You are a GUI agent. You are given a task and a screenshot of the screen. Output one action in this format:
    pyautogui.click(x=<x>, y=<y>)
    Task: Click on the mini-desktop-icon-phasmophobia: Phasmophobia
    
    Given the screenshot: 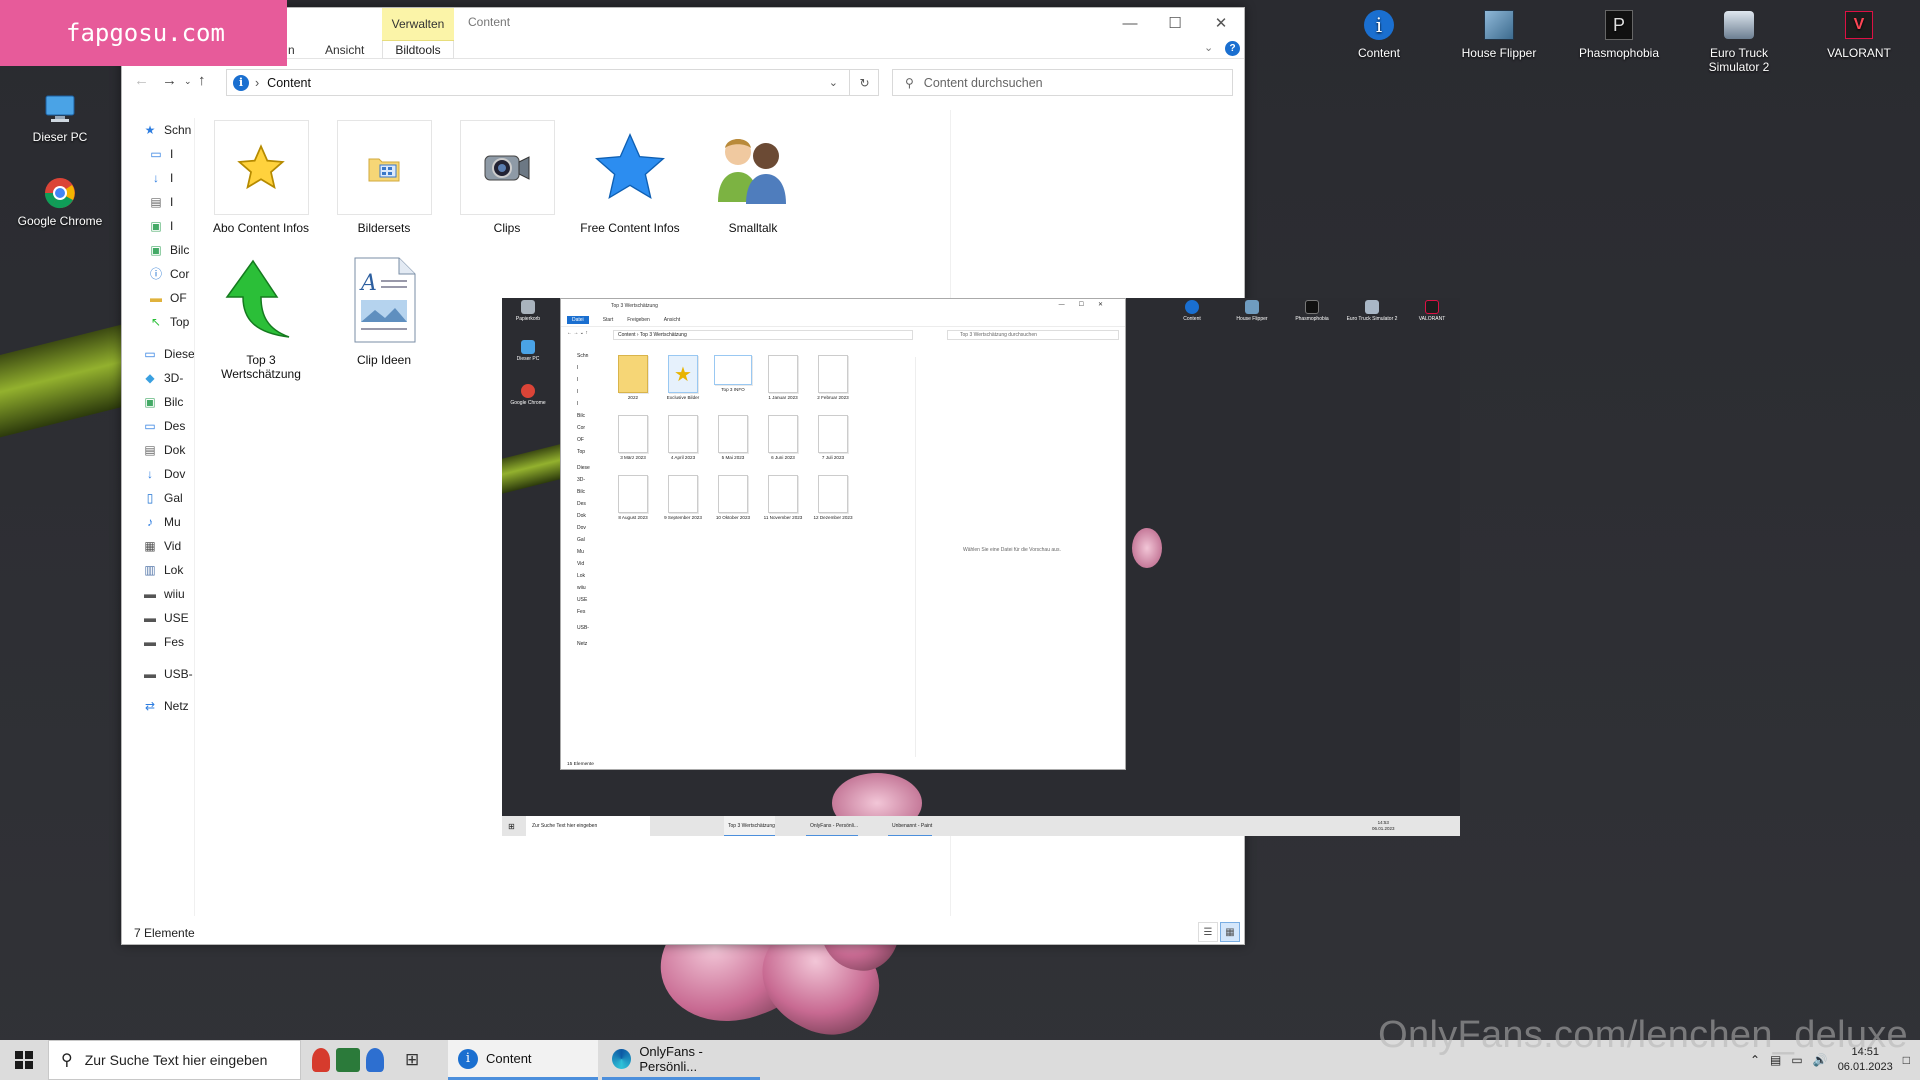 What is the action you would take?
    pyautogui.click(x=1312, y=311)
    